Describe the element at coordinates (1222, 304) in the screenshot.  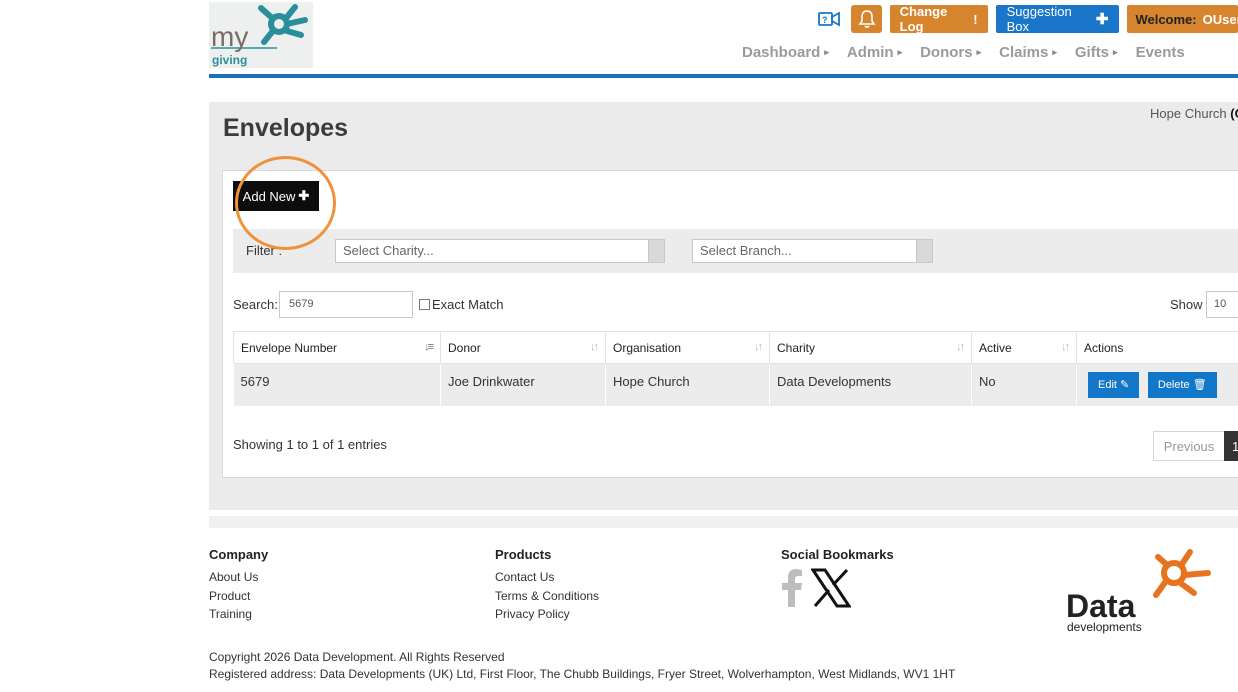
I see `page-size-select: 10` at that location.